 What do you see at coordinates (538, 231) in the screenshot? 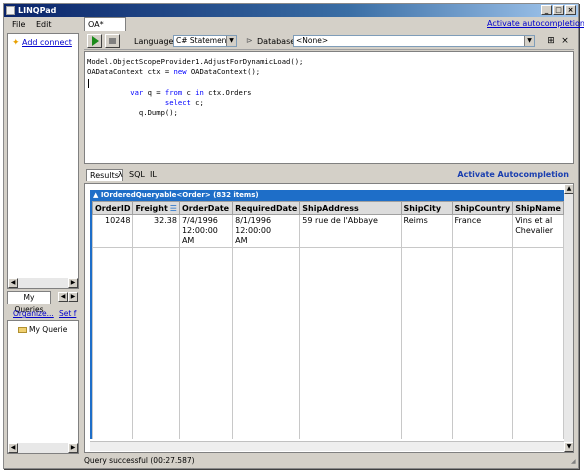
I see `table-cell: Vins et al Chevalier` at bounding box center [538, 231].